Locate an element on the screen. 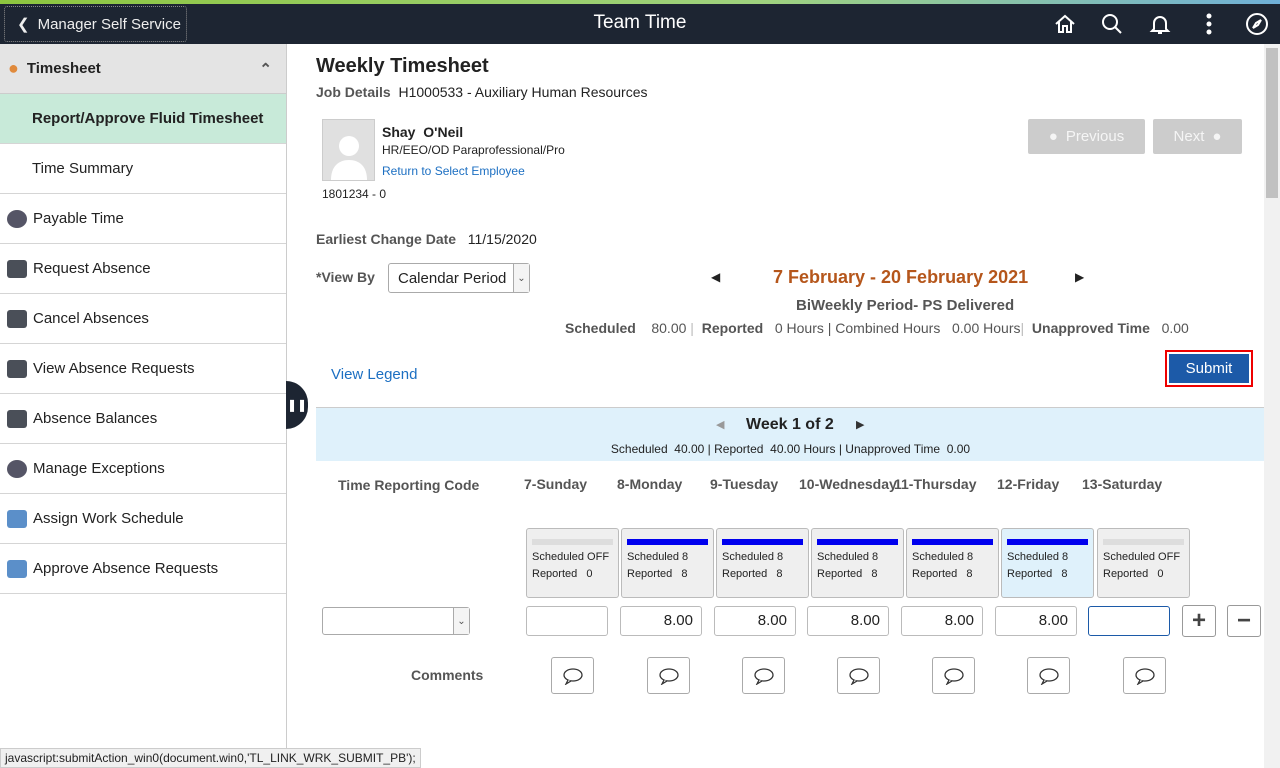  previous-button: ● Previous is located at coordinates (1086, 136).